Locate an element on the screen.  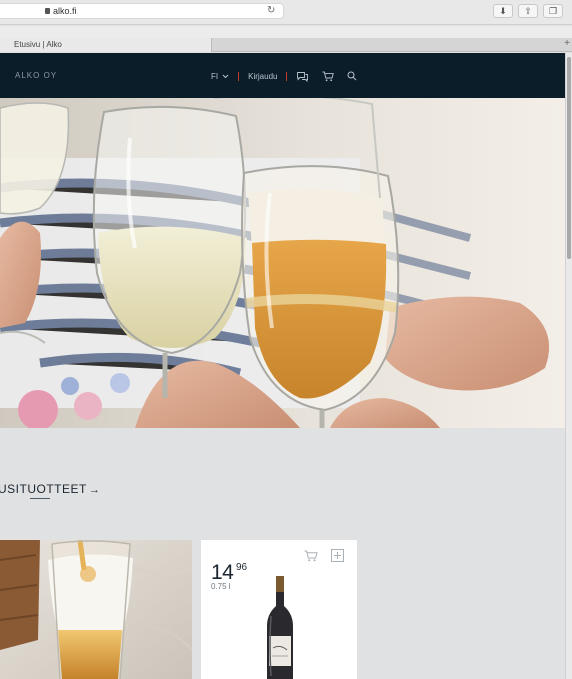
bookmarks-bar is located at coordinates (286, 32).